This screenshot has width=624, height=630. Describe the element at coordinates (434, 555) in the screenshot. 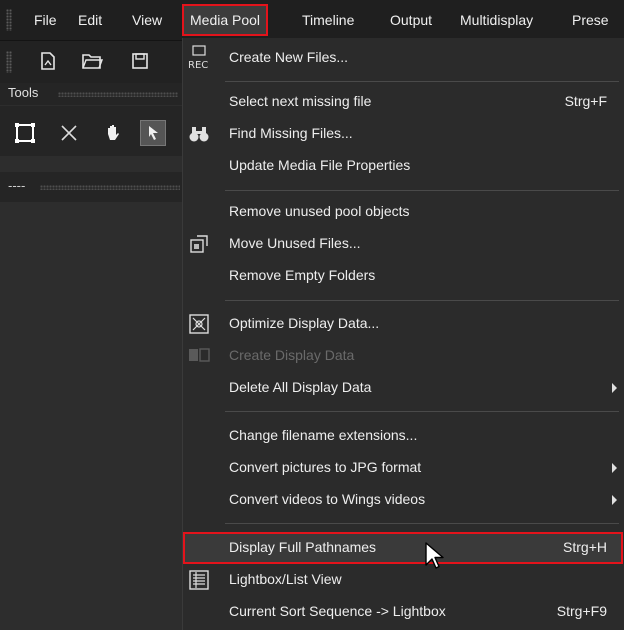

I see `mouse-cursor-icon` at that location.